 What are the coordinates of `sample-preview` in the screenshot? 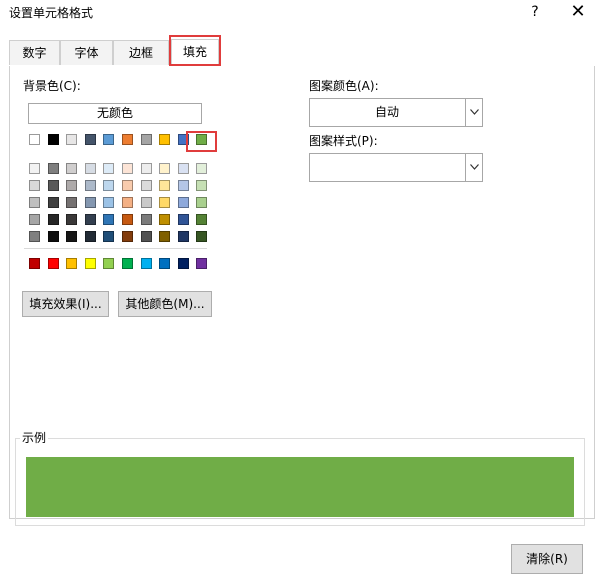 It's located at (300, 487).